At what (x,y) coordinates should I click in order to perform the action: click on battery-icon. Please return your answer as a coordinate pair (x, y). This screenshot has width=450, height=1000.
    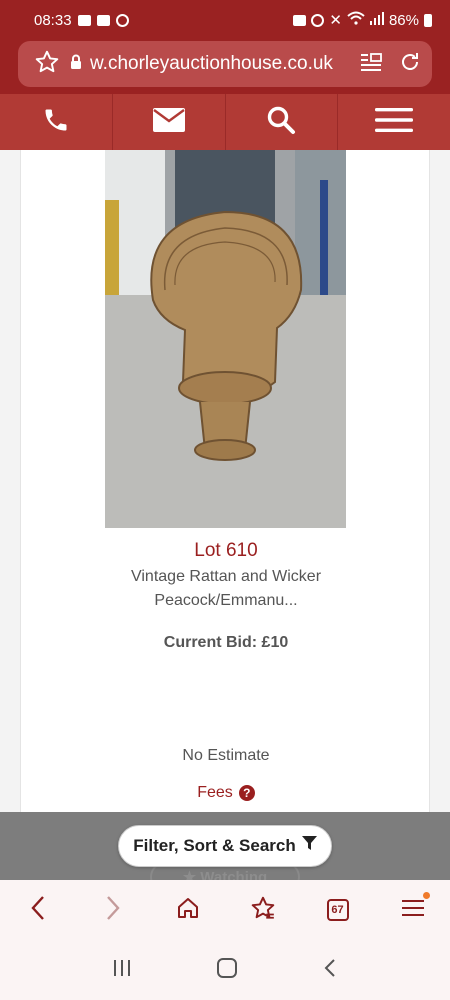
    Looking at the image, I should click on (428, 20).